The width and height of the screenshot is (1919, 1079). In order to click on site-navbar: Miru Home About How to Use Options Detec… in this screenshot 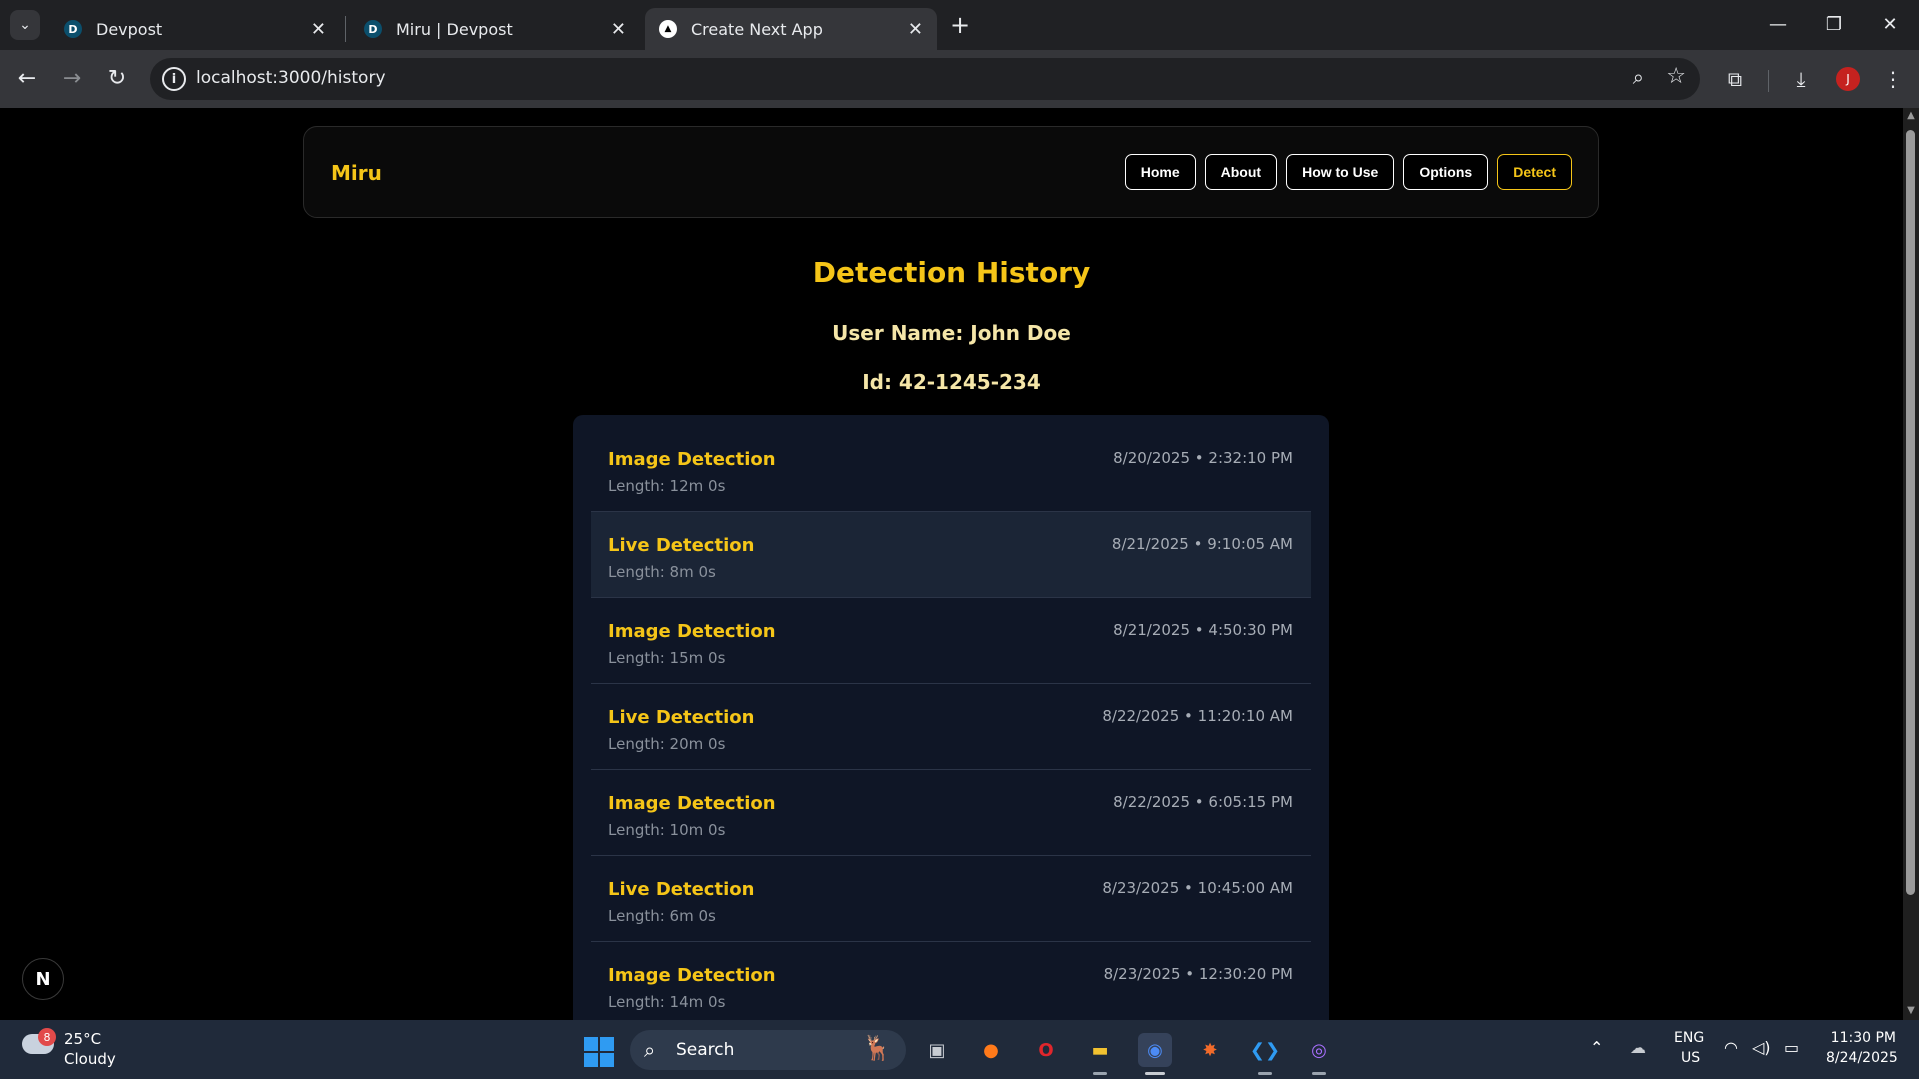, I will do `click(951, 172)`.